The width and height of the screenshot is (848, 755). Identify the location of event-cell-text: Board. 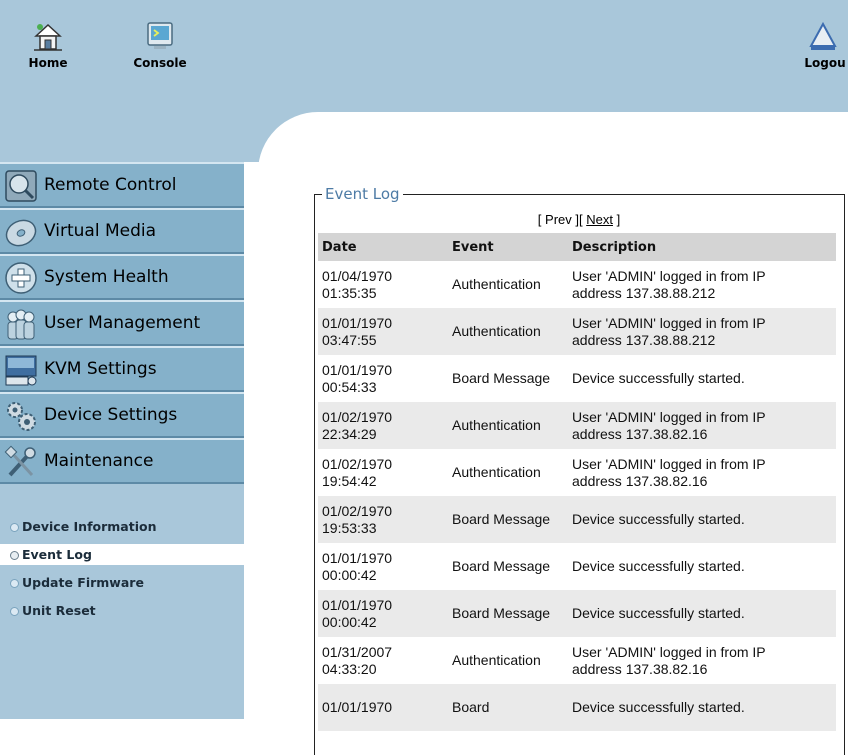
(471, 707).